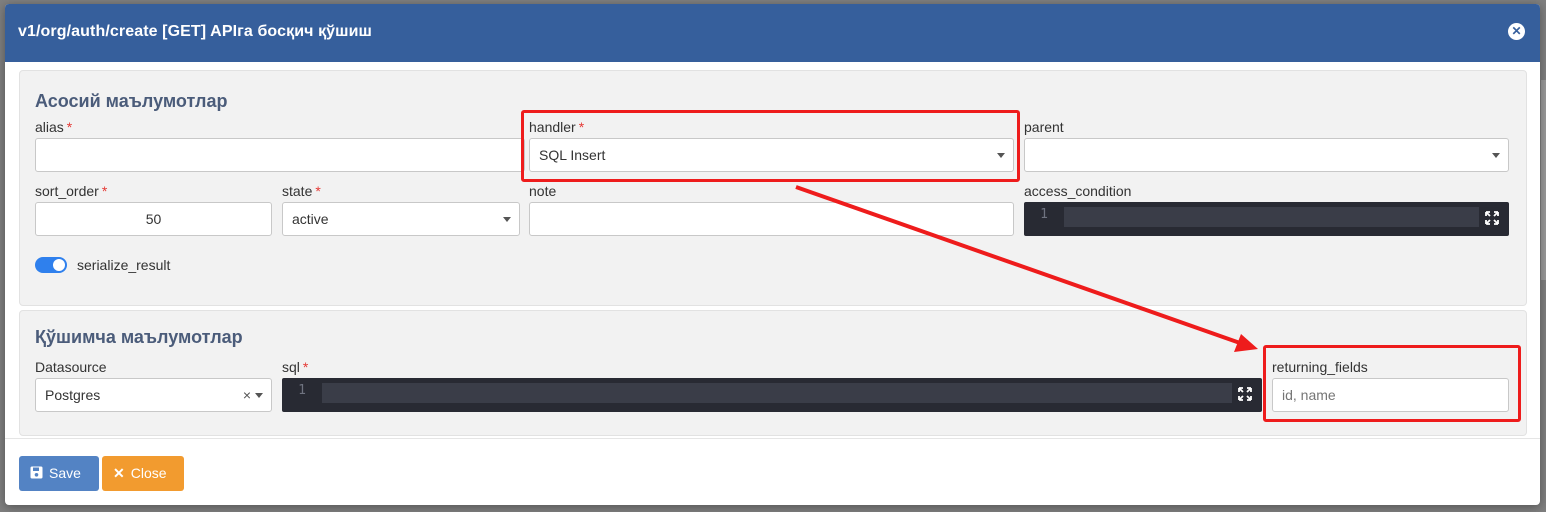  What do you see at coordinates (1026, 268) in the screenshot?
I see `annotation-arrow` at bounding box center [1026, 268].